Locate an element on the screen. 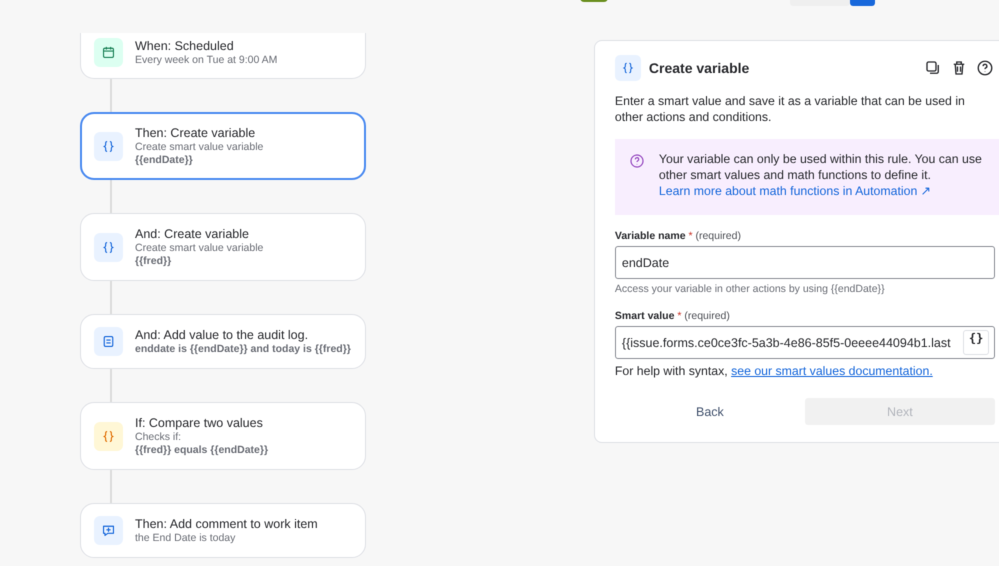 The image size is (999, 566). syntax-help-text: For help with syntax, see our smart values documentation. is located at coordinates (774, 371).